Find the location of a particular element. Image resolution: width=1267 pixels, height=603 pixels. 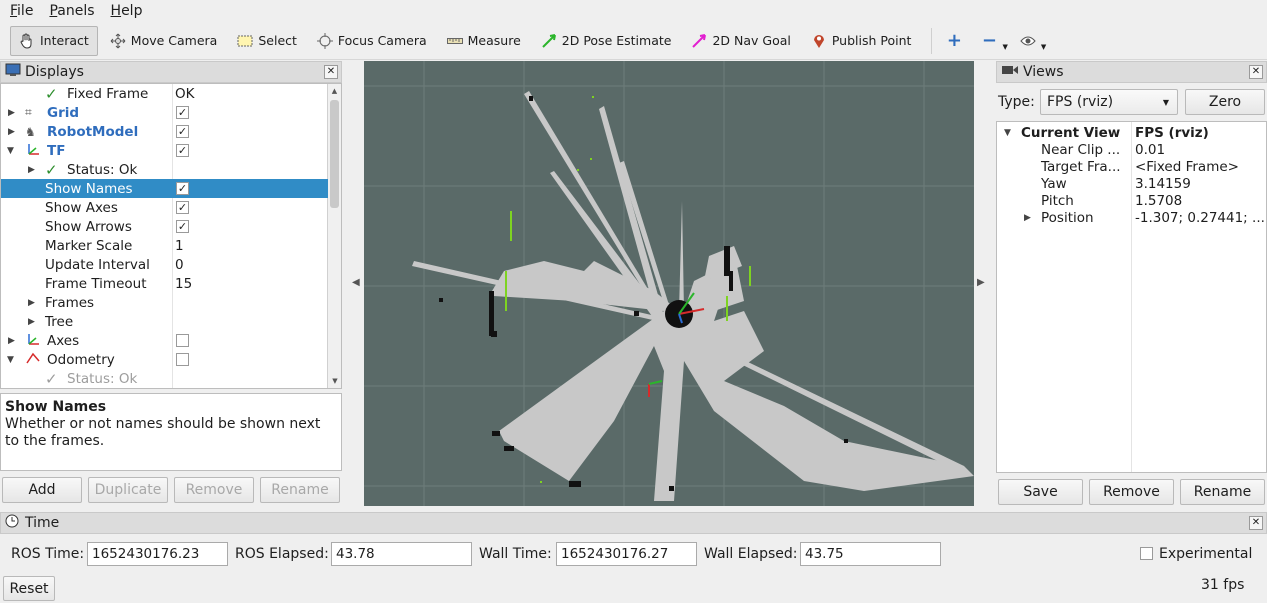

tf-frame-odom is located at coordinates (655, 388).